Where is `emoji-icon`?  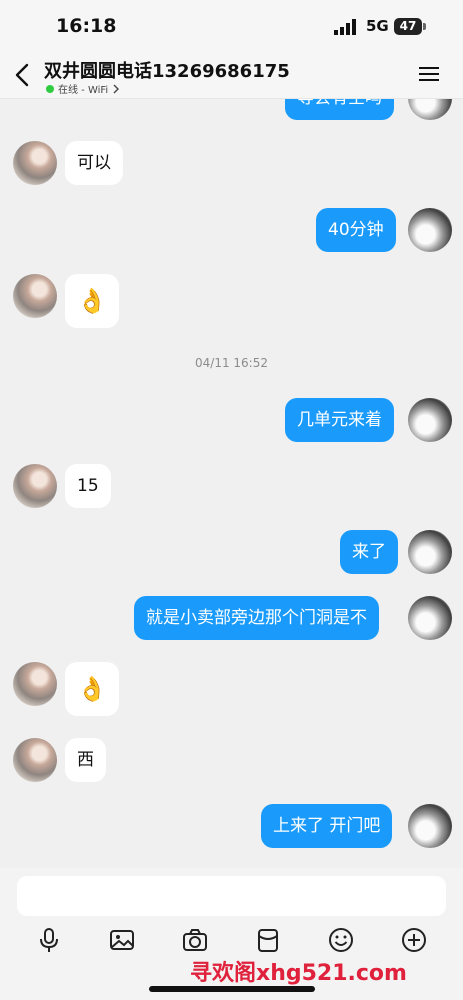 emoji-icon is located at coordinates (341, 940).